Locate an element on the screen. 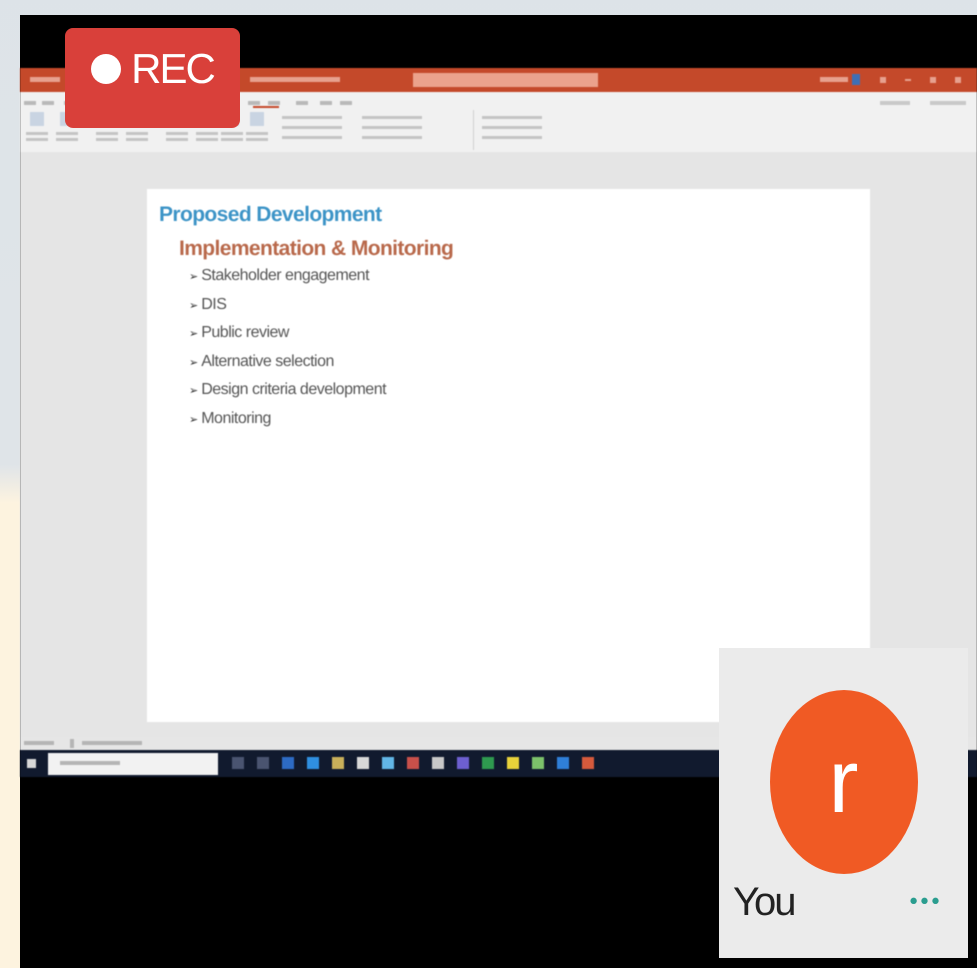  bullet-text: Stakeholder engagement is located at coordinates (285, 276).